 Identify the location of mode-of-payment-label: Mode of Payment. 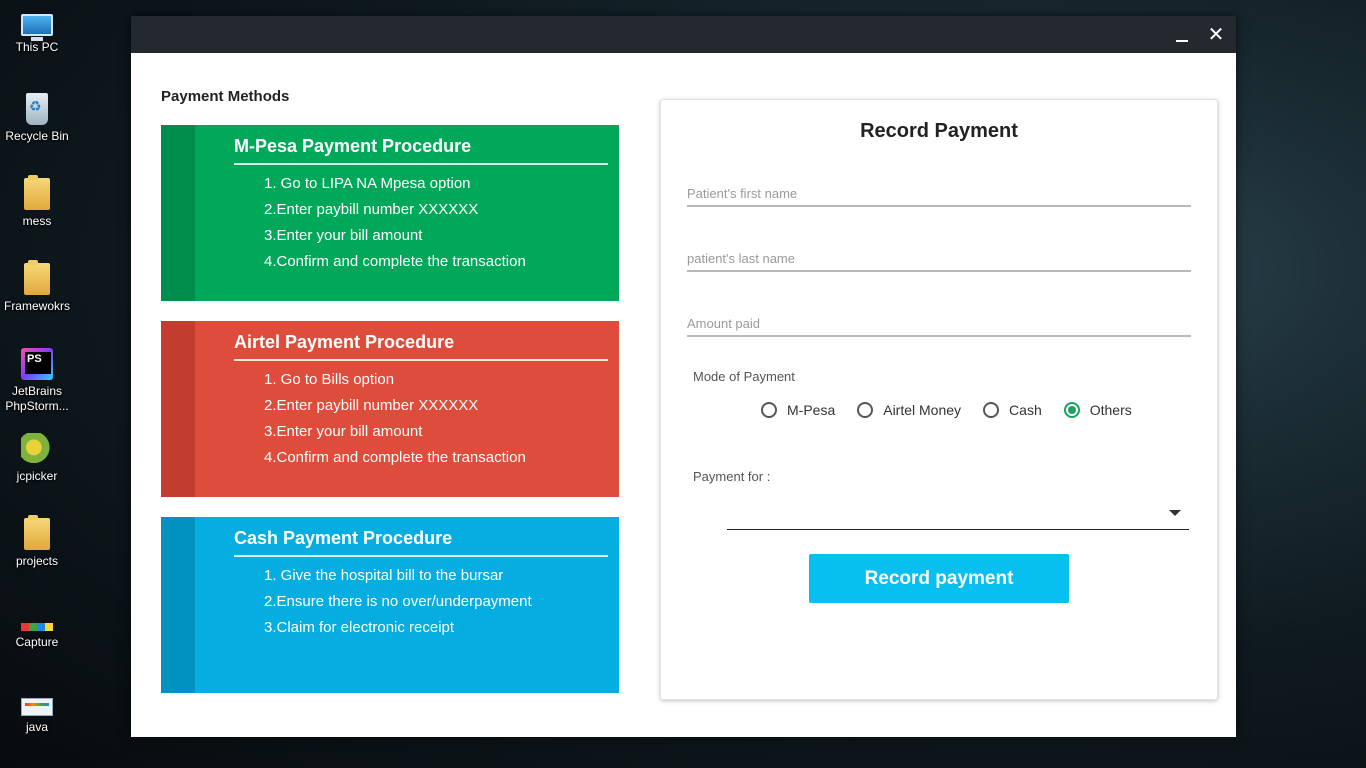
(744, 376).